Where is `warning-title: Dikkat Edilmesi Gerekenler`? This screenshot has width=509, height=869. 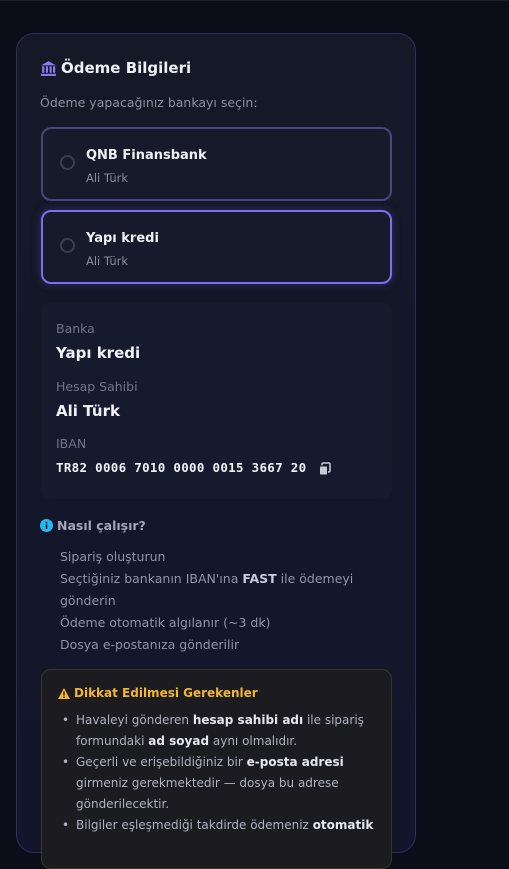 warning-title: Dikkat Edilmesi Gerekenler is located at coordinates (158, 693).